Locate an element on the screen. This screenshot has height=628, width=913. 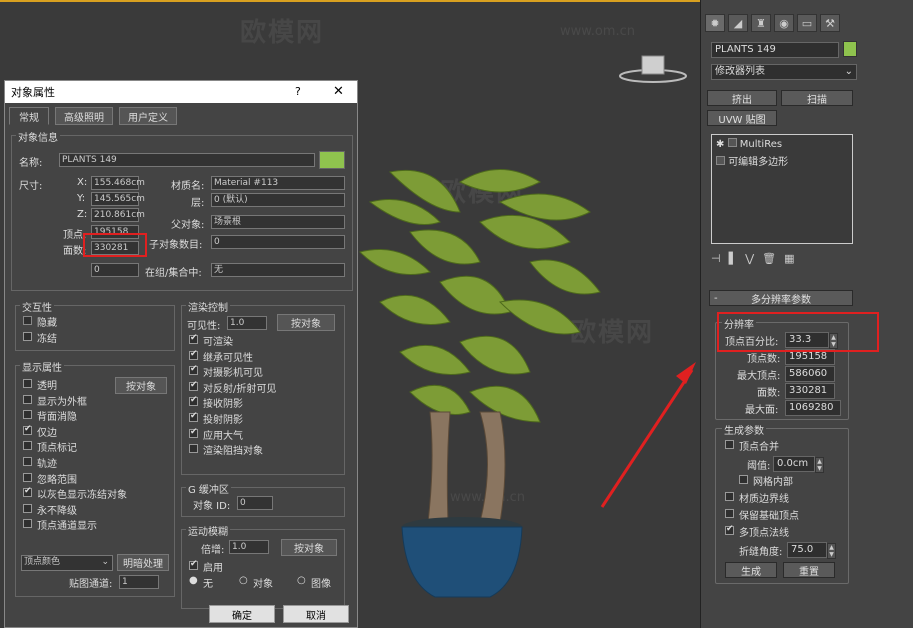
max-faces-label: 最大面: is located at coordinates (762, 410).